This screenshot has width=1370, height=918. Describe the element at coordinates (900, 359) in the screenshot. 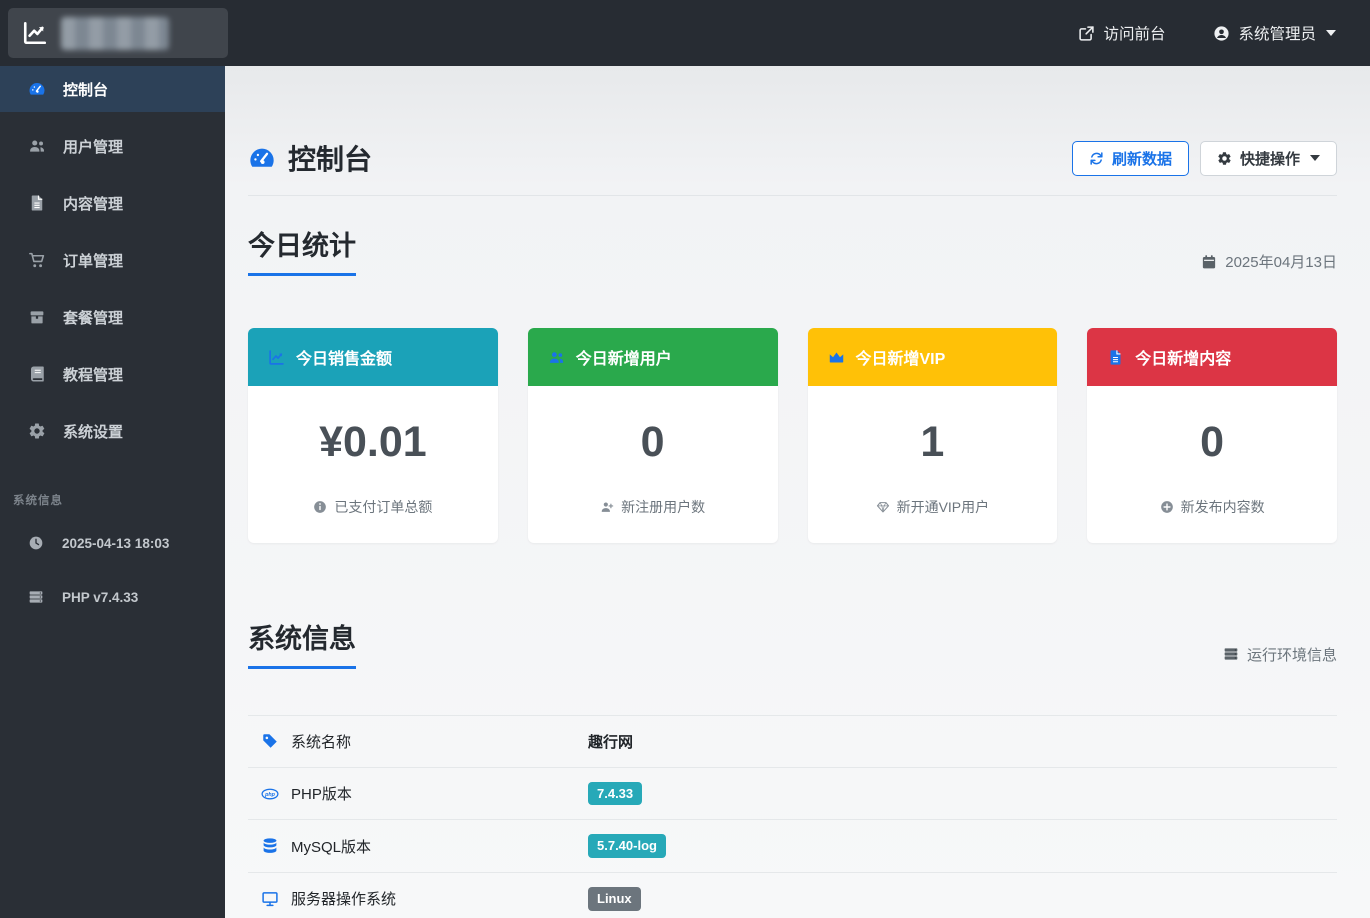

I see `stat-card-header-label: 今日新增VIP` at that location.